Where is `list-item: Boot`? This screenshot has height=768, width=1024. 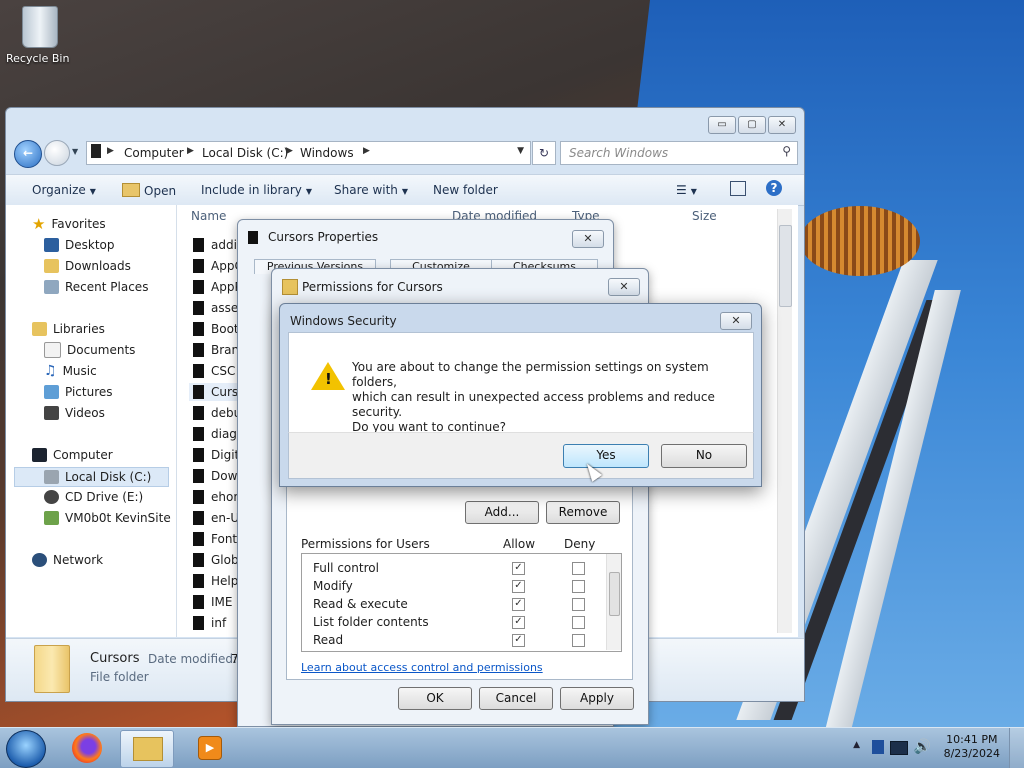
list-item: Boot is located at coordinates (216, 329).